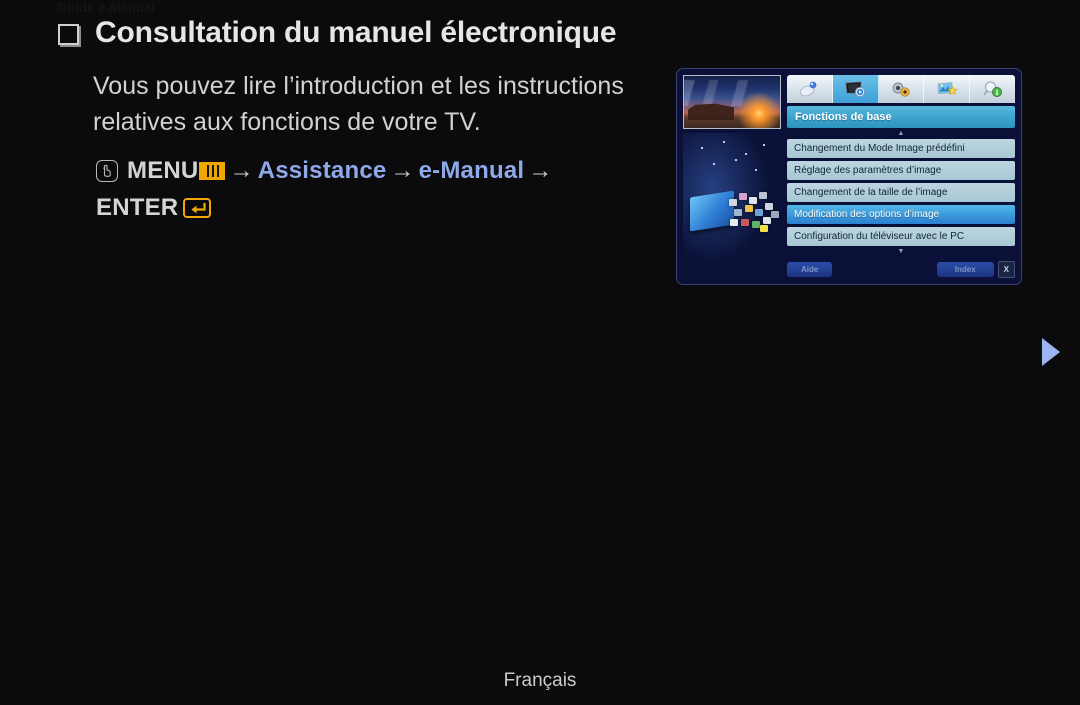 This screenshot has width=1080, height=705. I want to click on picture-star-icon, so click(947, 89).